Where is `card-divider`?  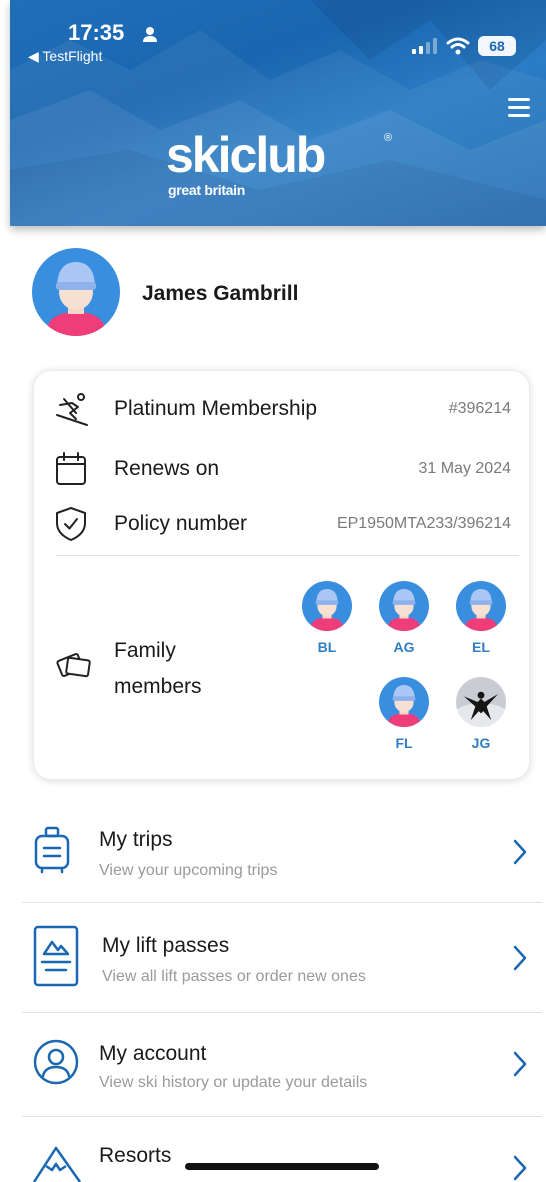
card-divider is located at coordinates (287, 555).